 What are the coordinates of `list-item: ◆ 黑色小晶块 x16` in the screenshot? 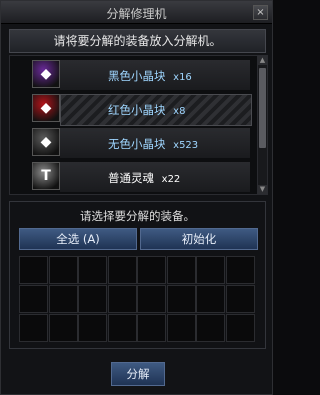 It's located at (133, 75).